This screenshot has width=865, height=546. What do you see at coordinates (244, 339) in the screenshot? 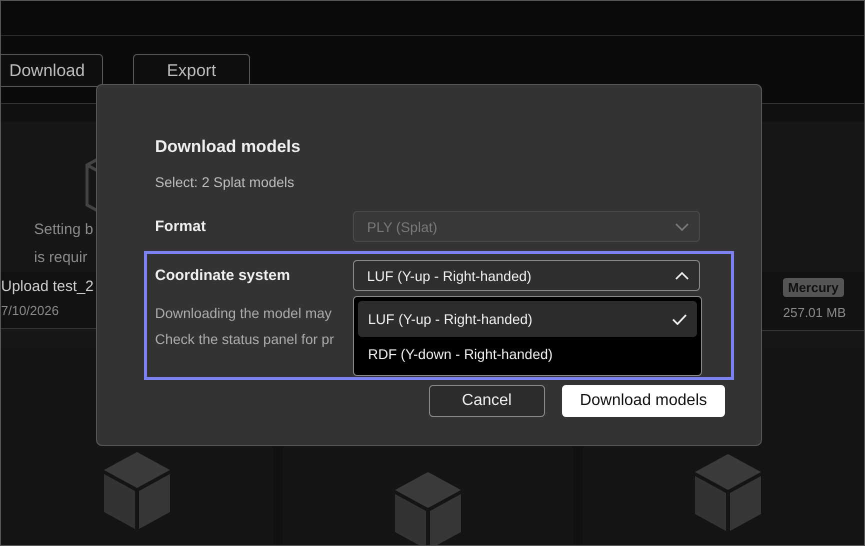
I see `info-text: Check the status panel for pr` at bounding box center [244, 339].